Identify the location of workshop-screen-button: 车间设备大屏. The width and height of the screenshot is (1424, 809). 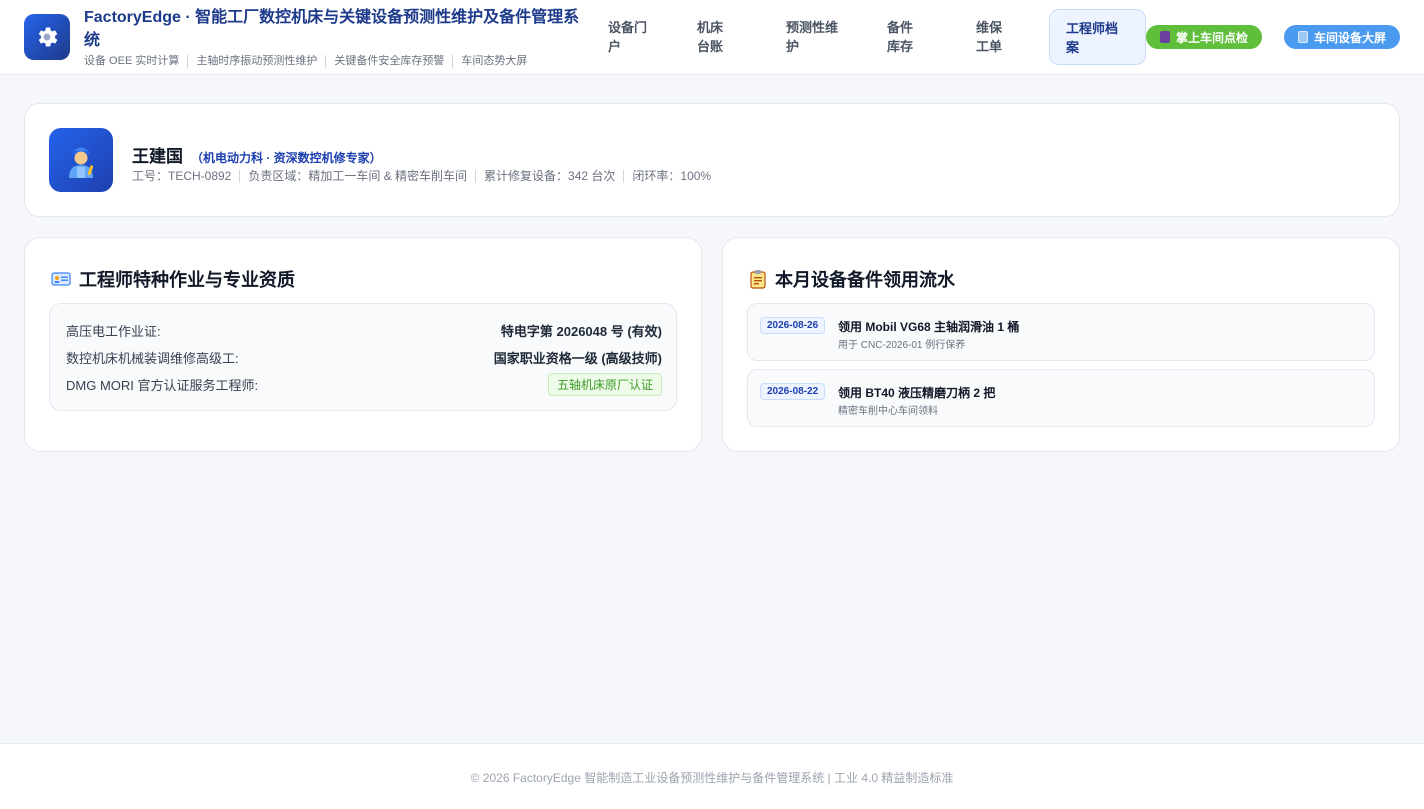
(1342, 37).